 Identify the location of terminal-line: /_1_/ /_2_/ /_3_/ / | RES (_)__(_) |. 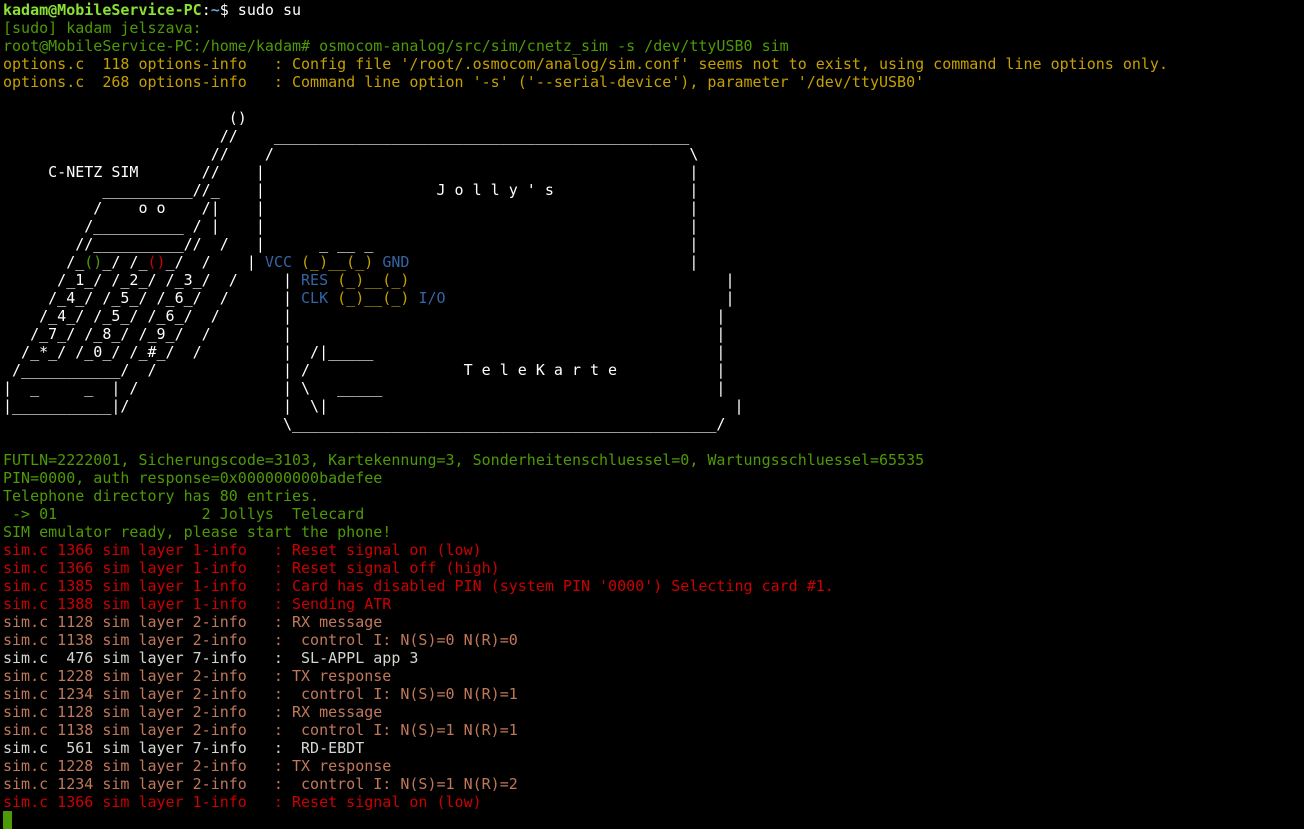
(652, 280).